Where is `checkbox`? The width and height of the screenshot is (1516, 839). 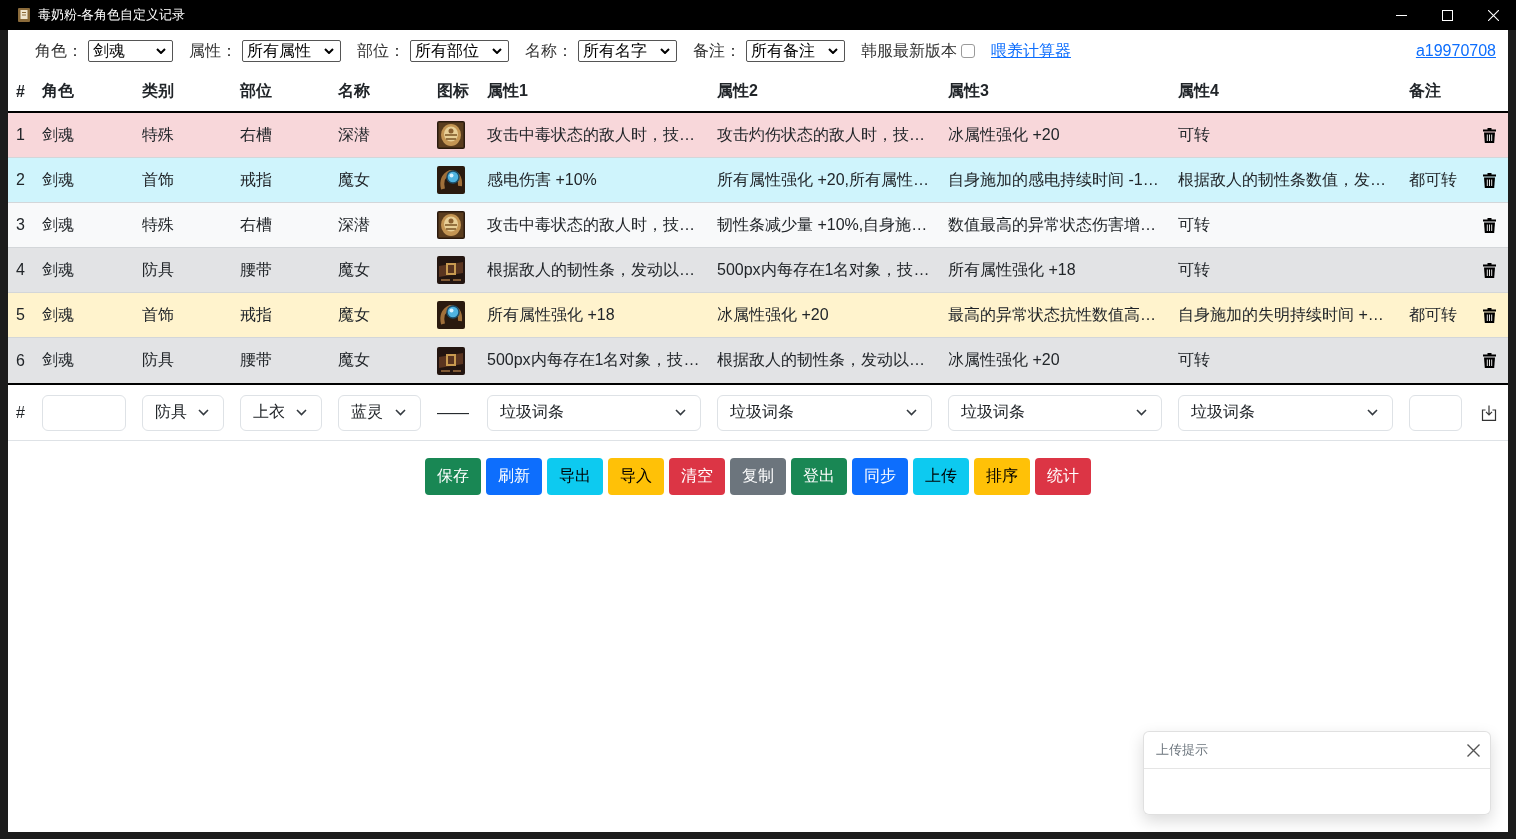
checkbox is located at coordinates (968, 51).